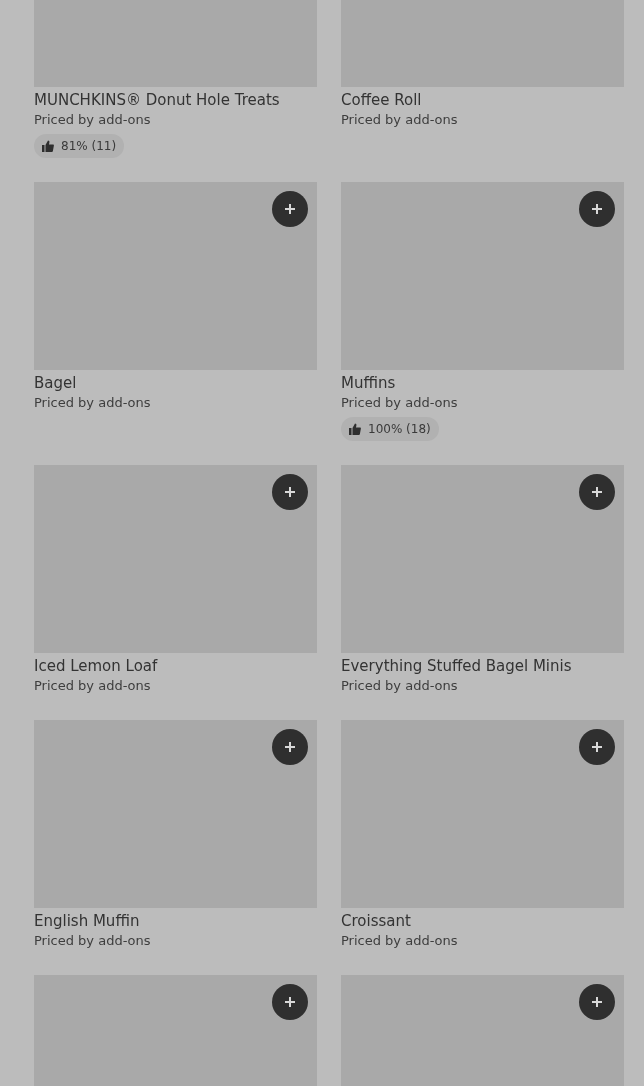  I want to click on item-title: Iced Lemon Loaf, so click(96, 666).